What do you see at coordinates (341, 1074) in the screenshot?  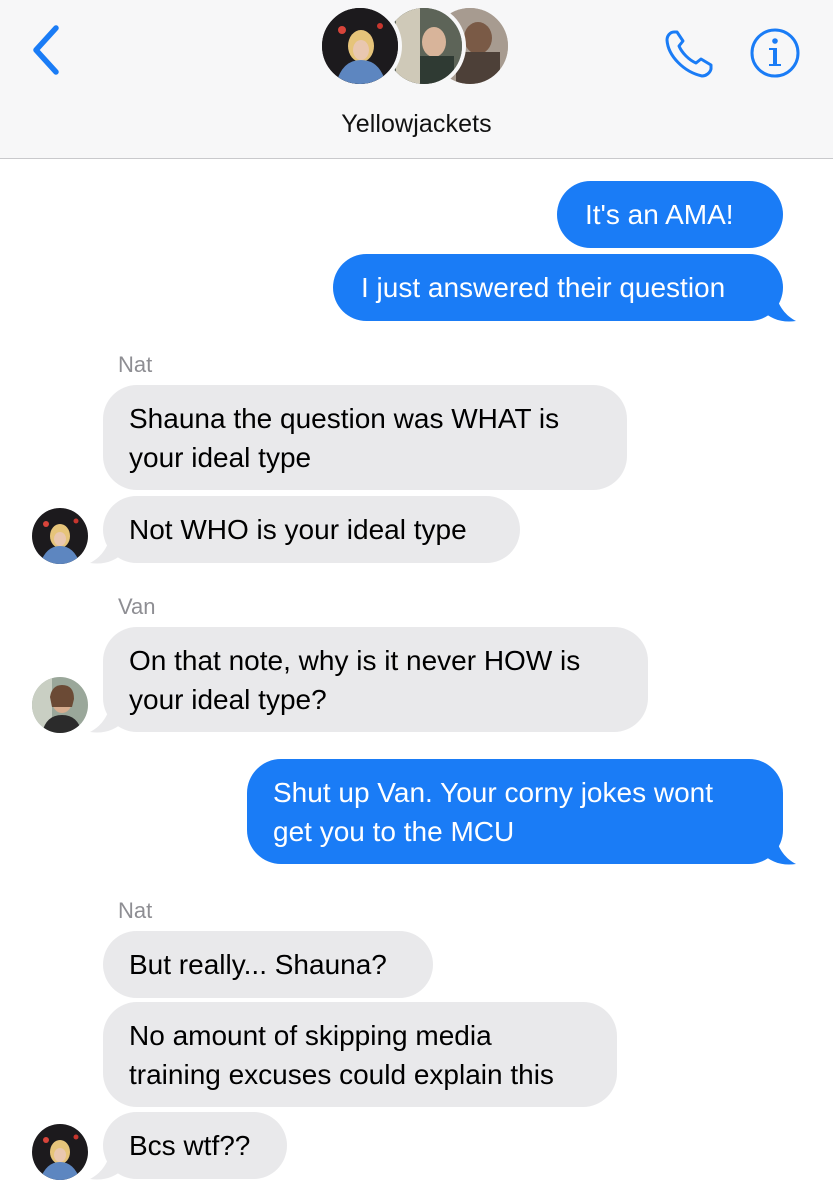 I see `message-line: training excuses could explain this` at bounding box center [341, 1074].